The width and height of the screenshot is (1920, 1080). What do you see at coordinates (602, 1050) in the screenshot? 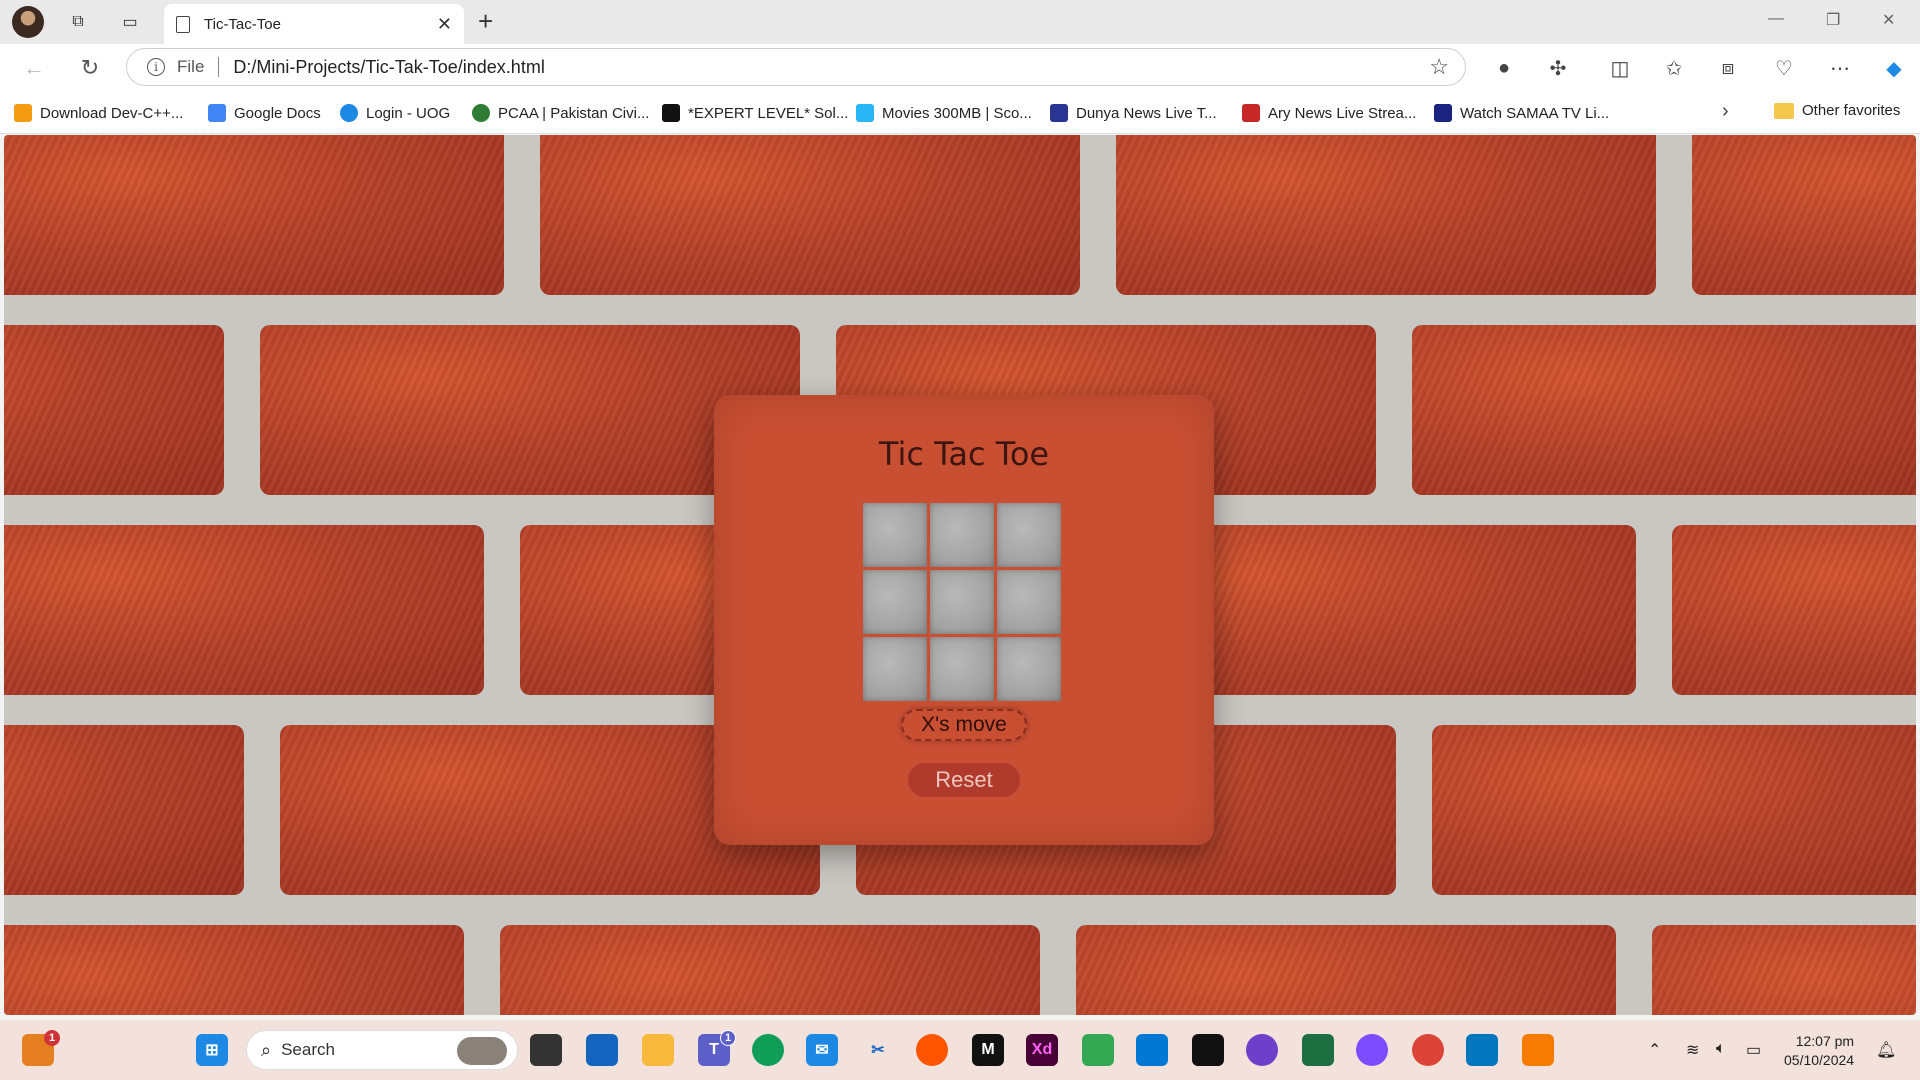
I see `microsoft-store-icon` at bounding box center [602, 1050].